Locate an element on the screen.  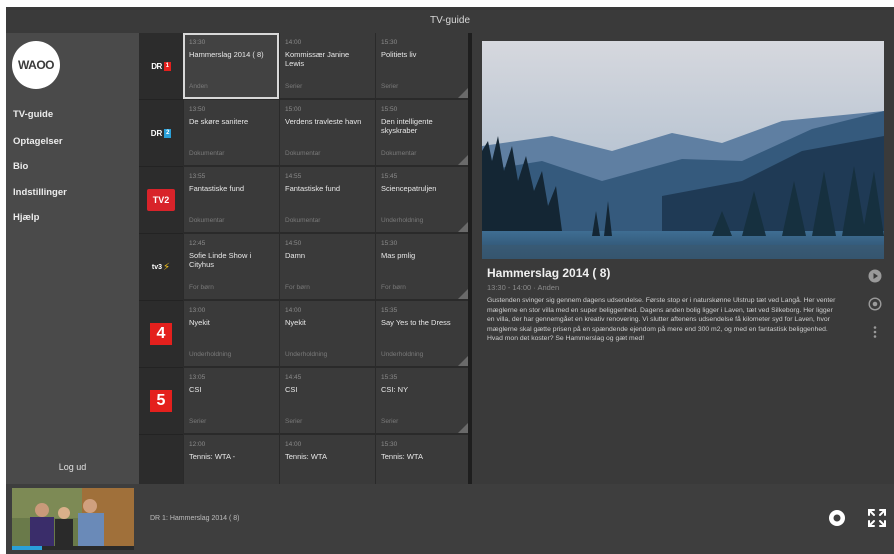
more-icon is located at coordinates (875, 332).